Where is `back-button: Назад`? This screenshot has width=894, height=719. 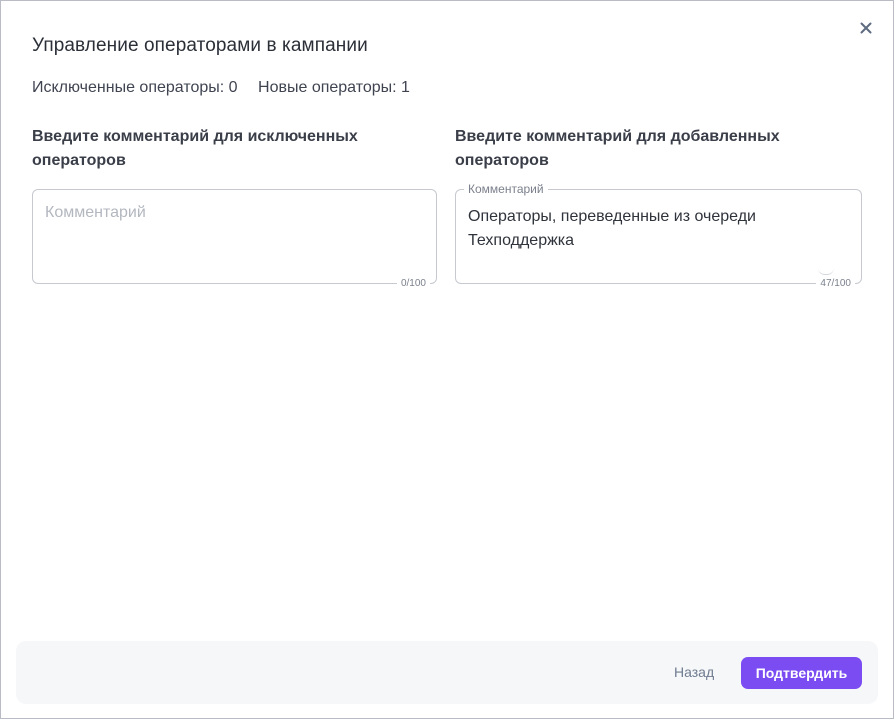
back-button: Назад is located at coordinates (694, 672).